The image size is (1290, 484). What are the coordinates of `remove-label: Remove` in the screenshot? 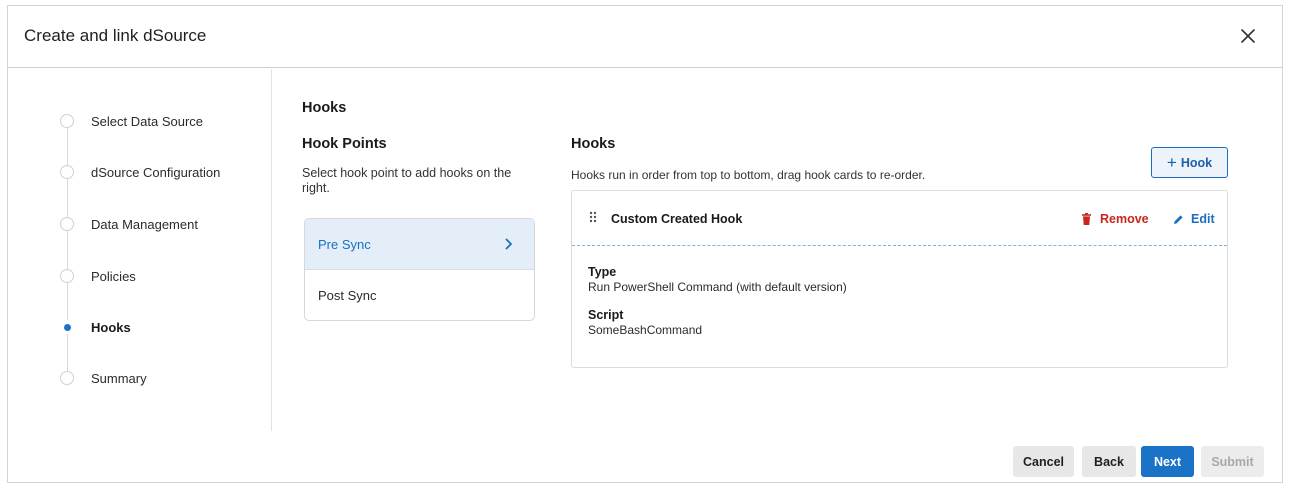 It's located at (1124, 219).